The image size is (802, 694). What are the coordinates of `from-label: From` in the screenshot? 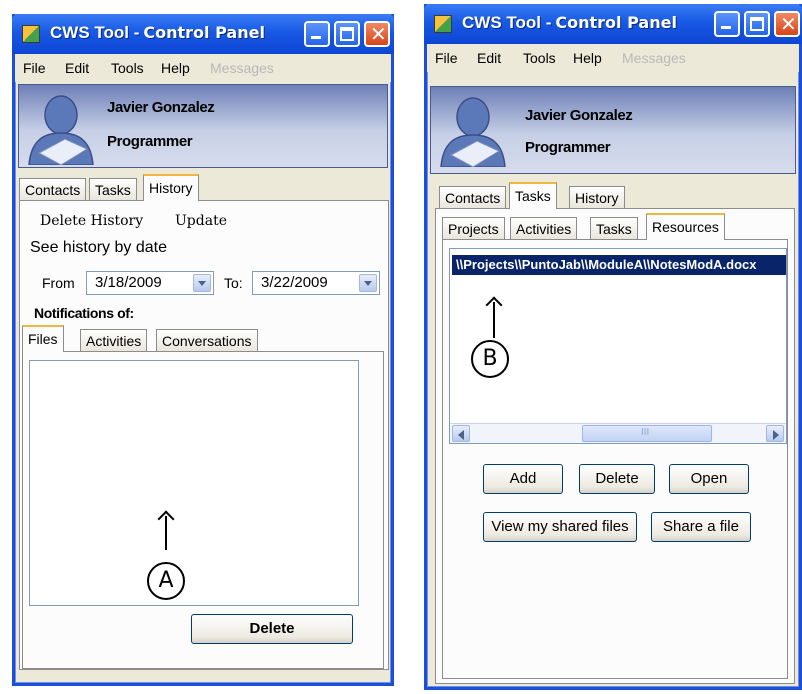 It's located at (58, 283).